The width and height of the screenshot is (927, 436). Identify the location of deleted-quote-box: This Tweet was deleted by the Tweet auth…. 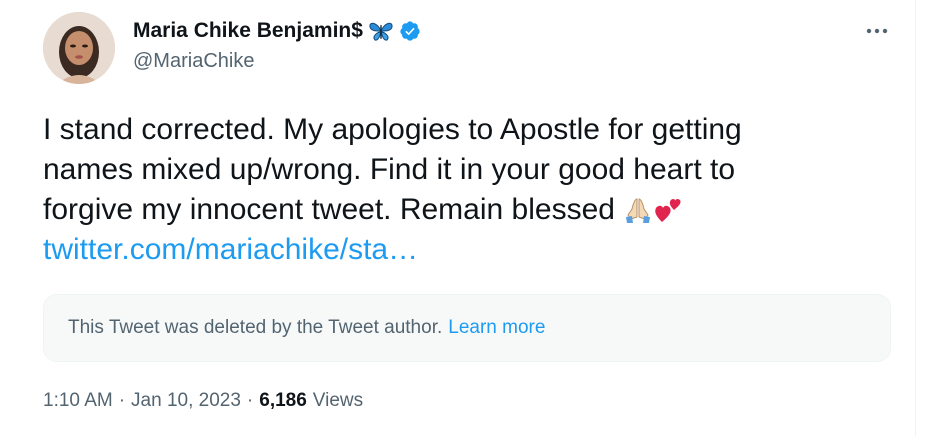
(467, 328).